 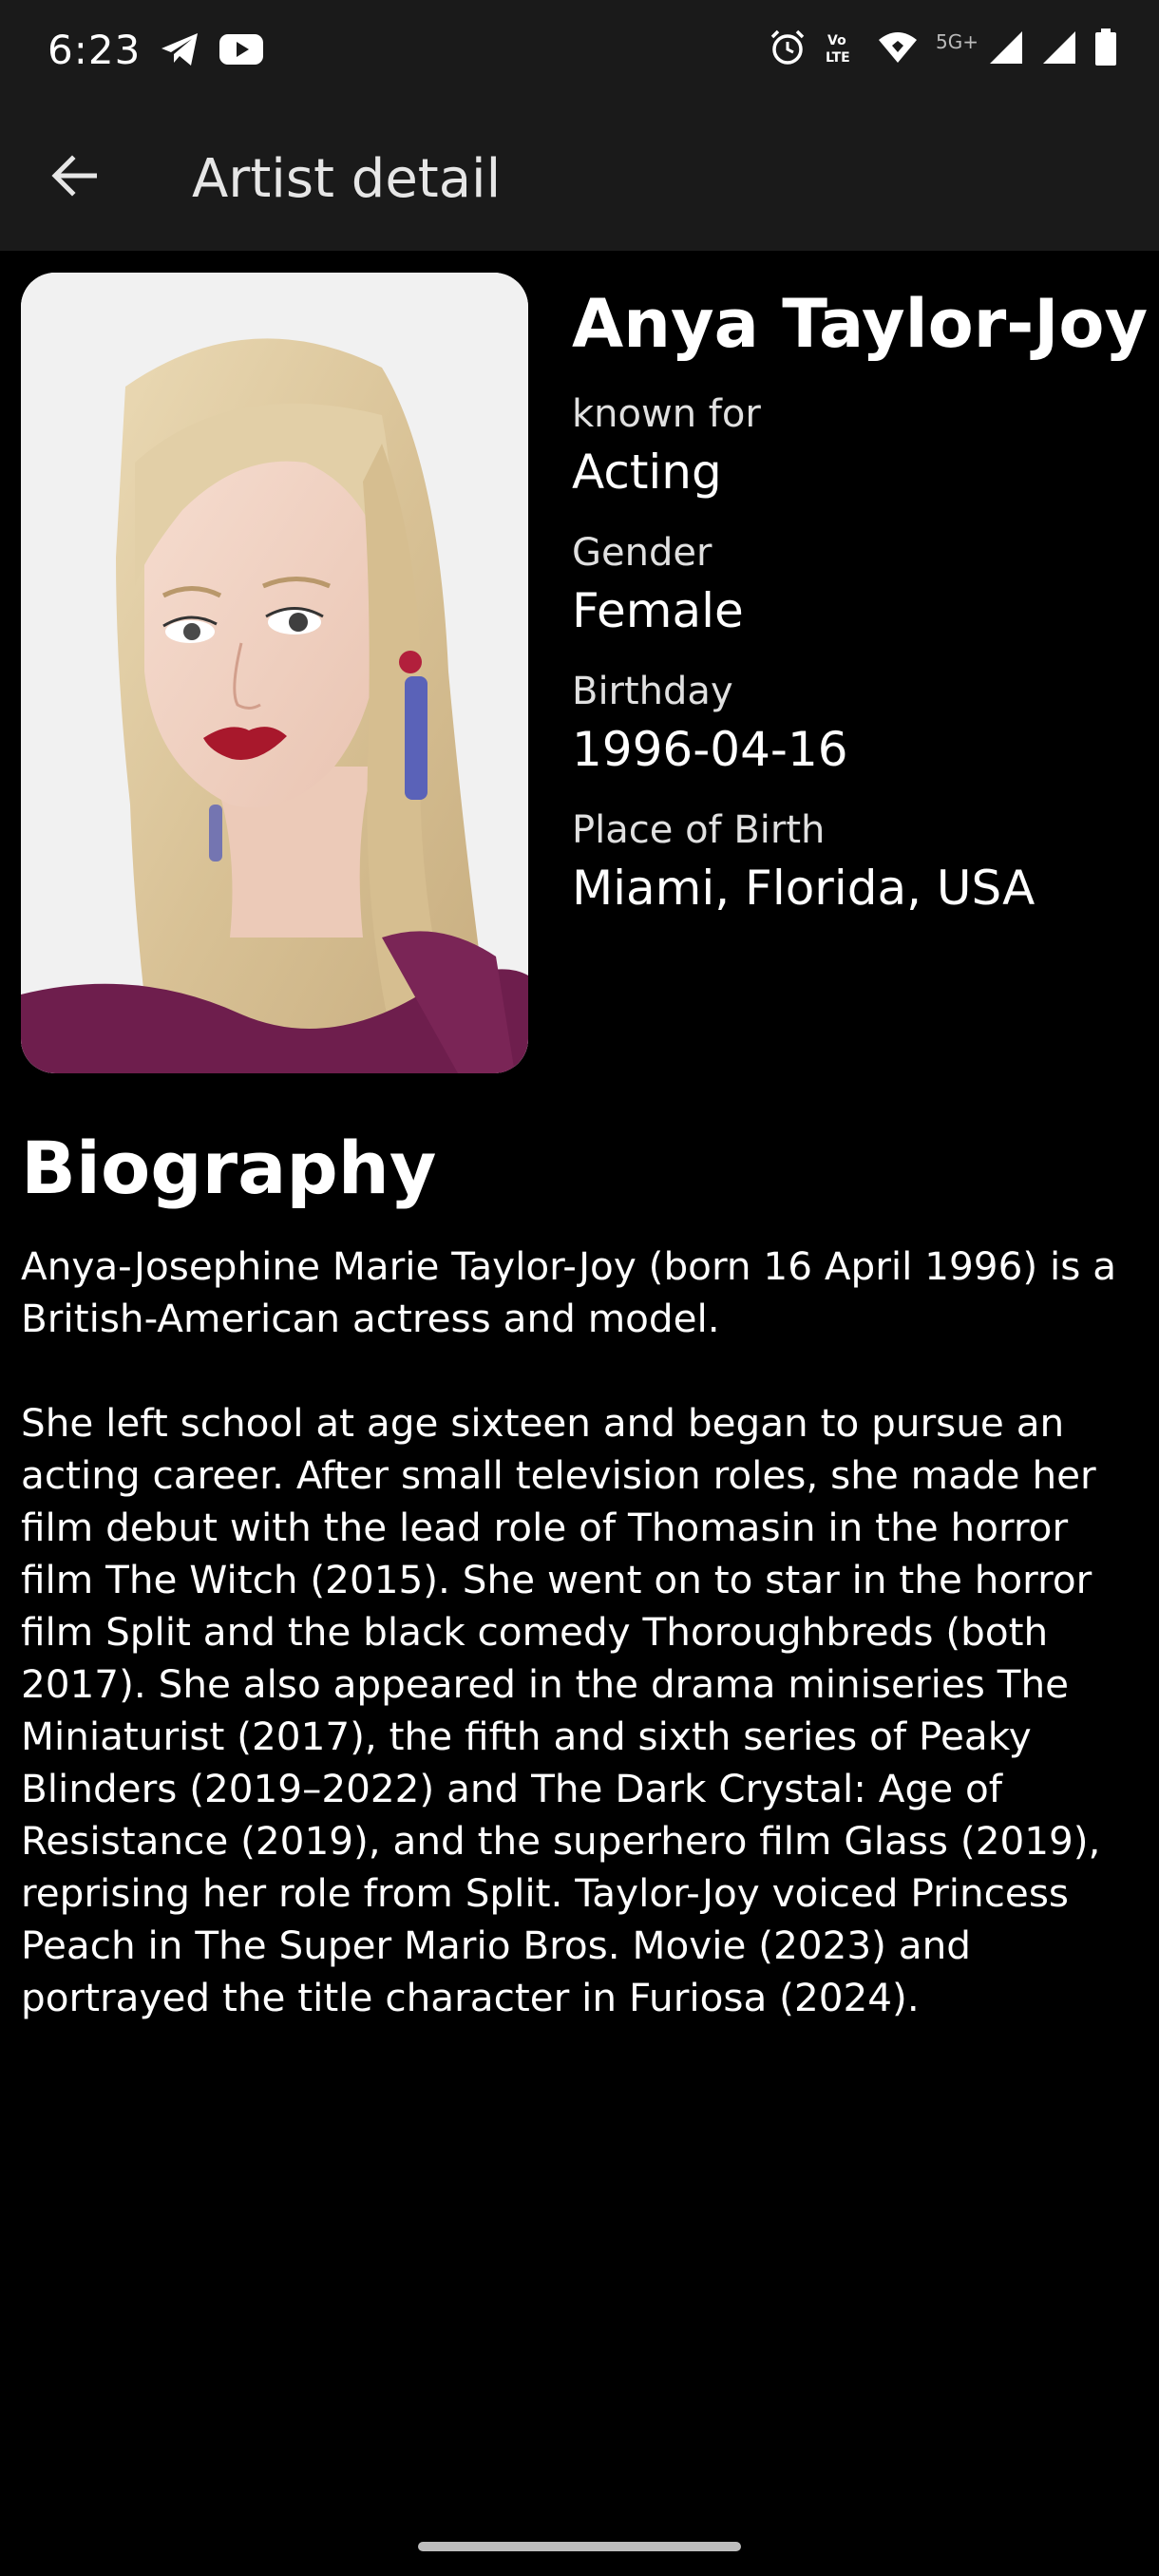 I want to click on wifi-icon, so click(x=898, y=49).